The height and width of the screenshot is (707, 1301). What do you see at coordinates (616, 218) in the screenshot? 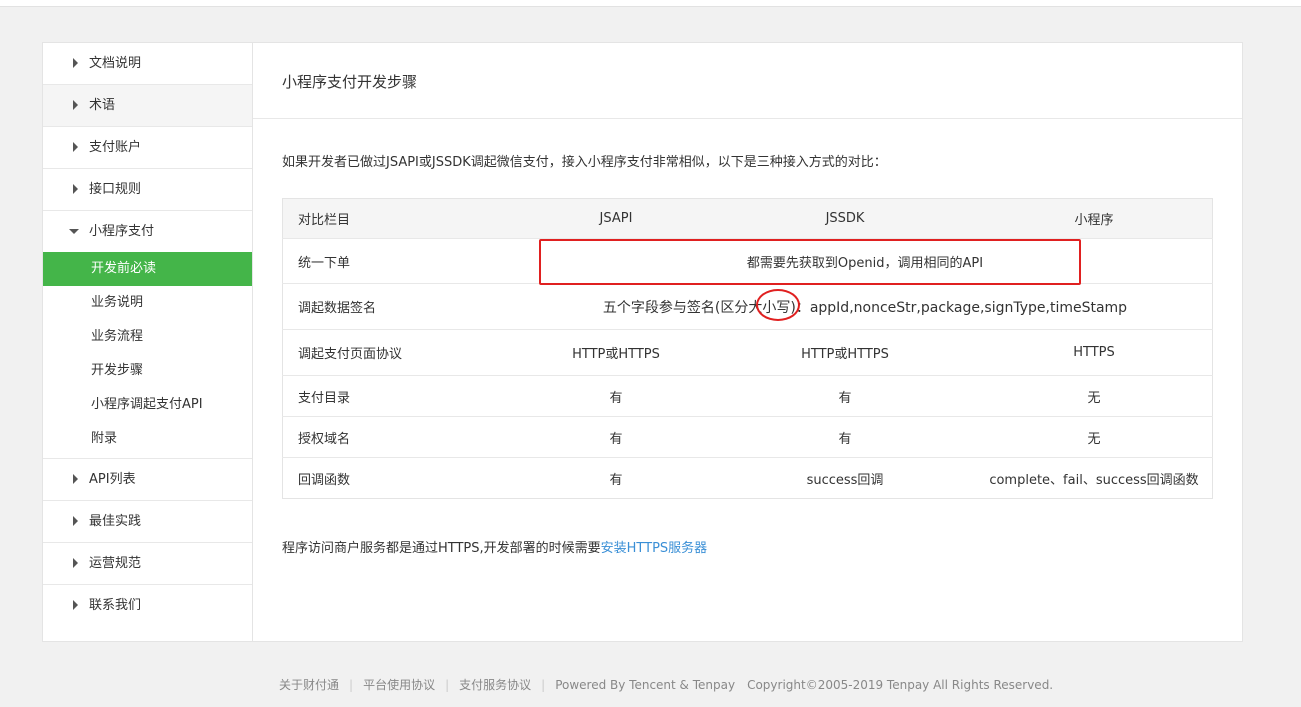
I see `table-header-cell: JSAPI` at bounding box center [616, 218].